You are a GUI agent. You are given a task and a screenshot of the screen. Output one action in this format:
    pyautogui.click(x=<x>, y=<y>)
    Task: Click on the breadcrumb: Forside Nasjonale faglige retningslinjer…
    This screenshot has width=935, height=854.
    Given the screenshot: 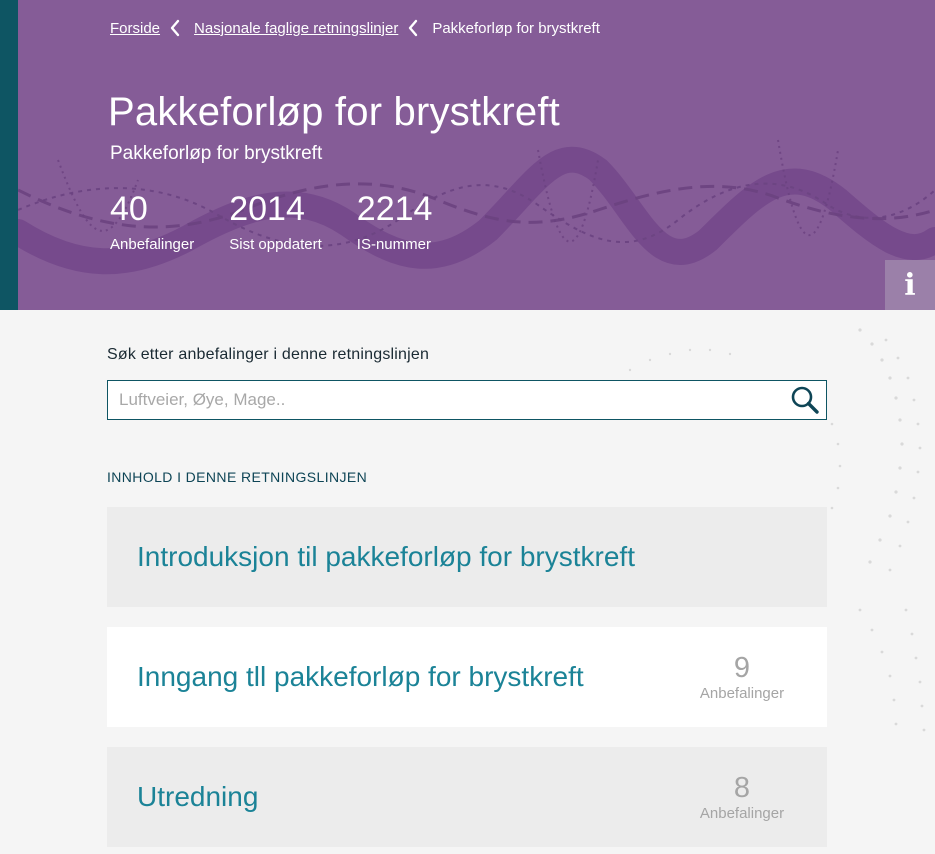 What is the action you would take?
    pyautogui.click(x=355, y=28)
    